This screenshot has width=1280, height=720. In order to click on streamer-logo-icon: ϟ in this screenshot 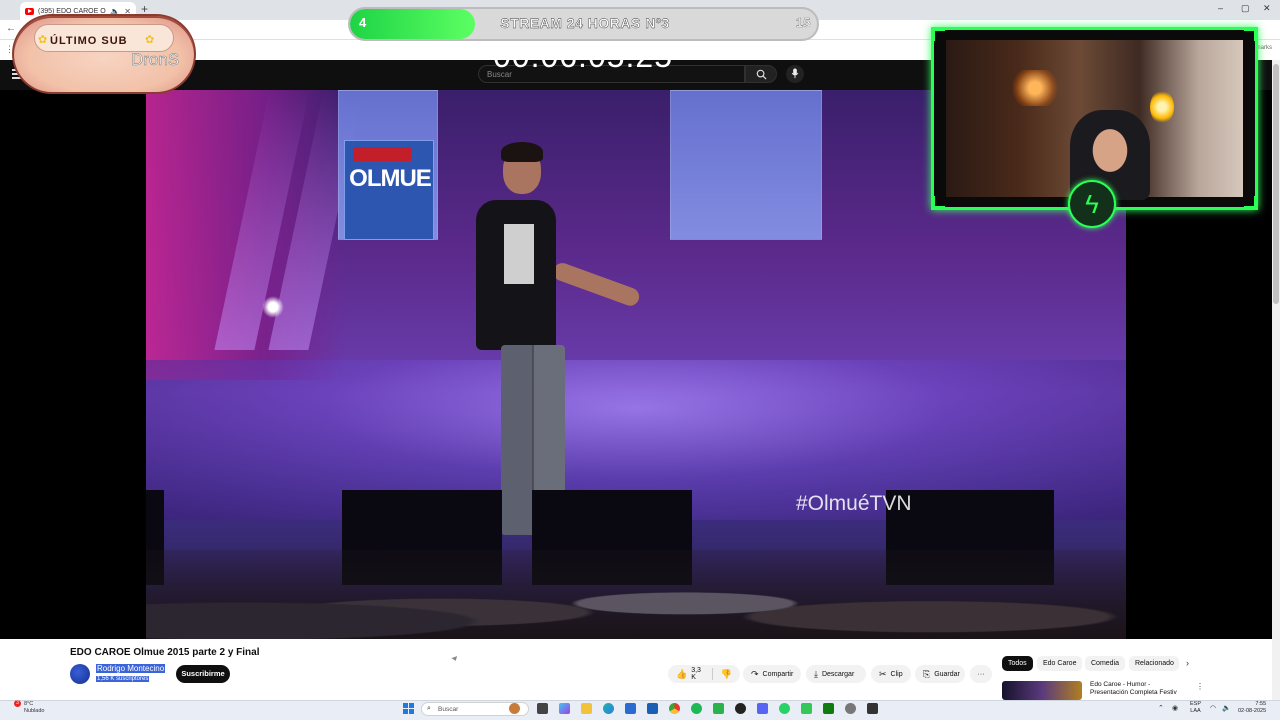, I will do `click(1092, 204)`.